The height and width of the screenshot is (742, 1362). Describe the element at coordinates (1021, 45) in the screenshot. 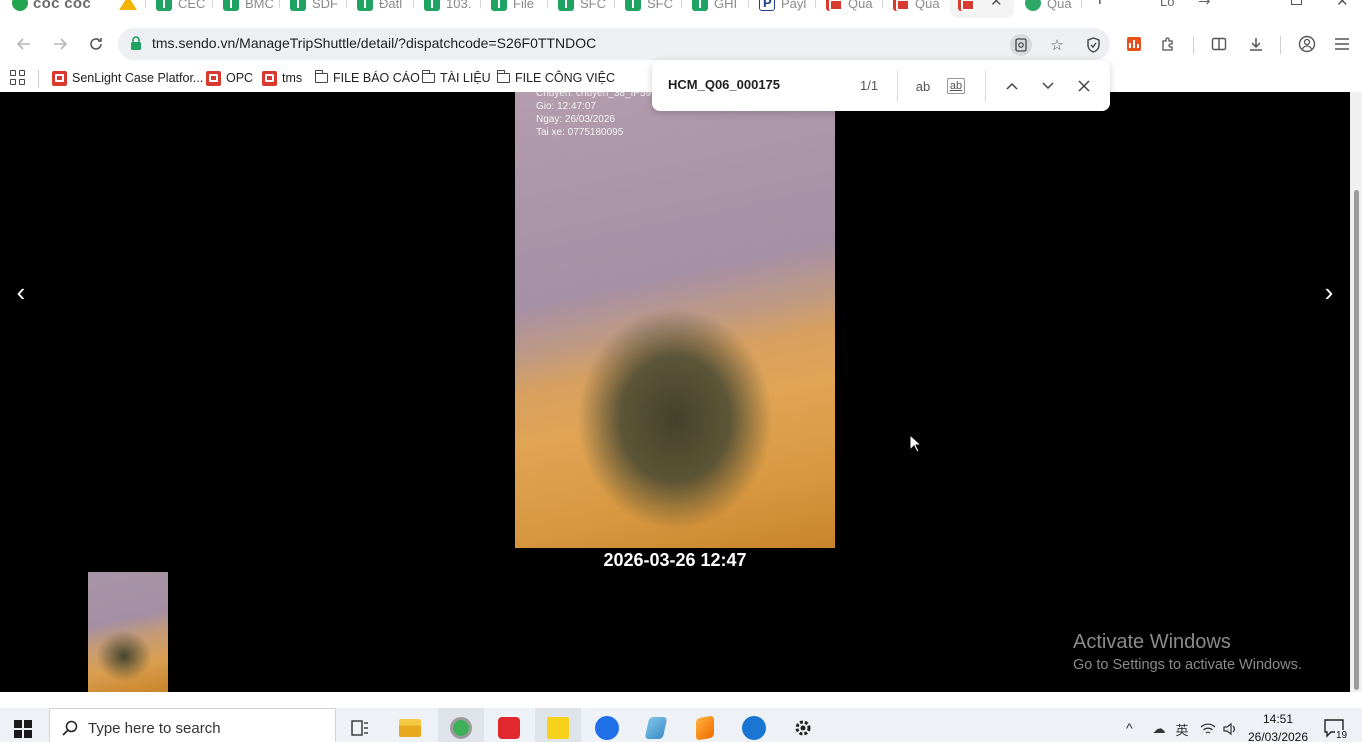

I see `find-in-page-icon` at that location.